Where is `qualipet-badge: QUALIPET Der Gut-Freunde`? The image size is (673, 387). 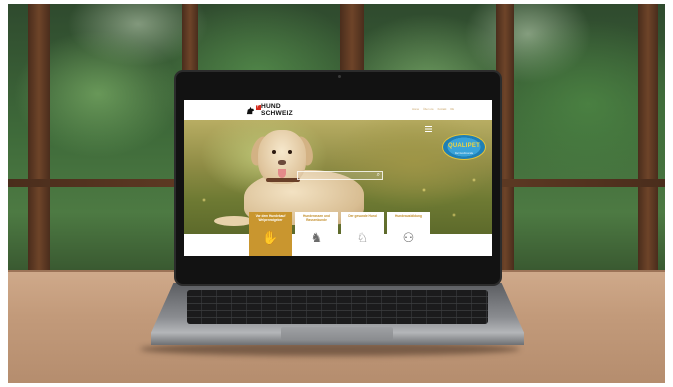
qualipet-badge: QUALIPET Der Gut-Freunde is located at coordinates (464, 147).